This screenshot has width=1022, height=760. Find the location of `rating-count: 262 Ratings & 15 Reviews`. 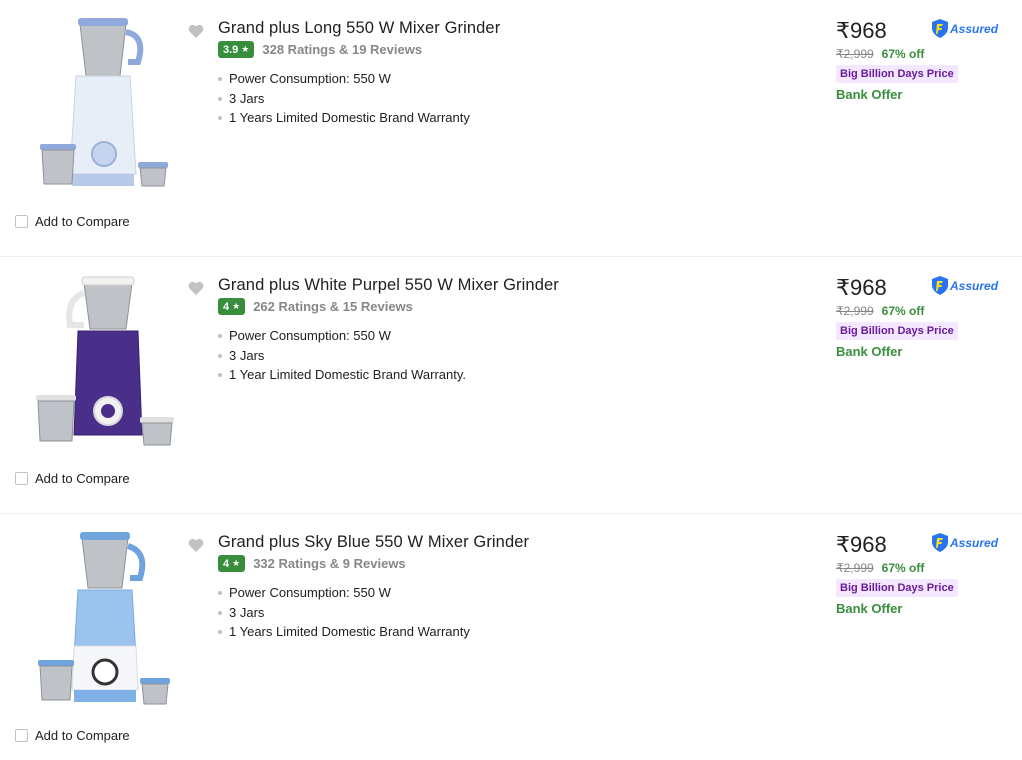

rating-count: 262 Ratings & 15 Reviews is located at coordinates (333, 306).